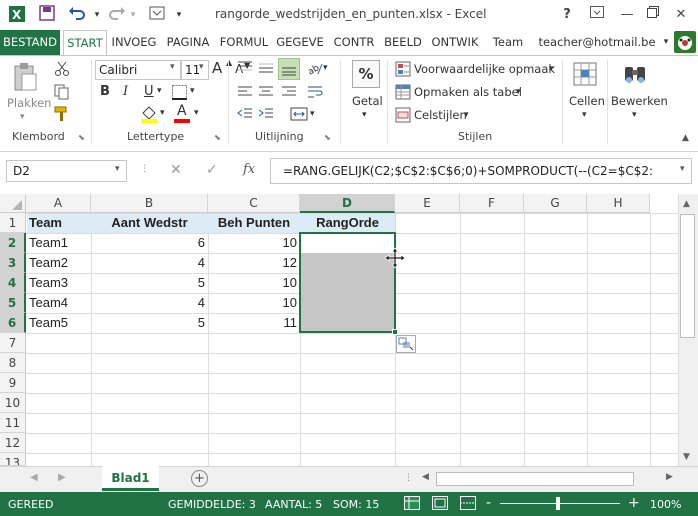 The width and height of the screenshot is (698, 516). Describe the element at coordinates (58, 223) in the screenshot. I see `header-cell-a: Team` at that location.